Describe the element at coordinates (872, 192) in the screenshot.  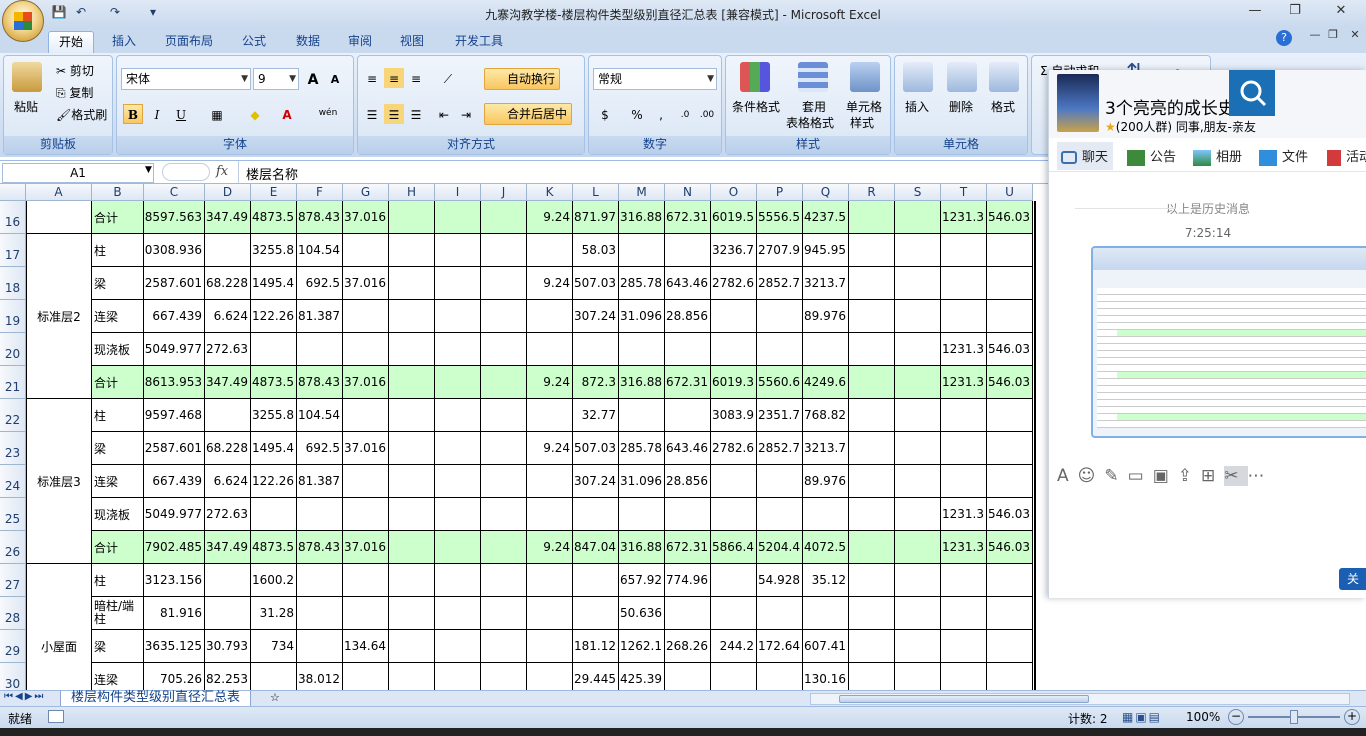
I see `column-header-R: R` at that location.